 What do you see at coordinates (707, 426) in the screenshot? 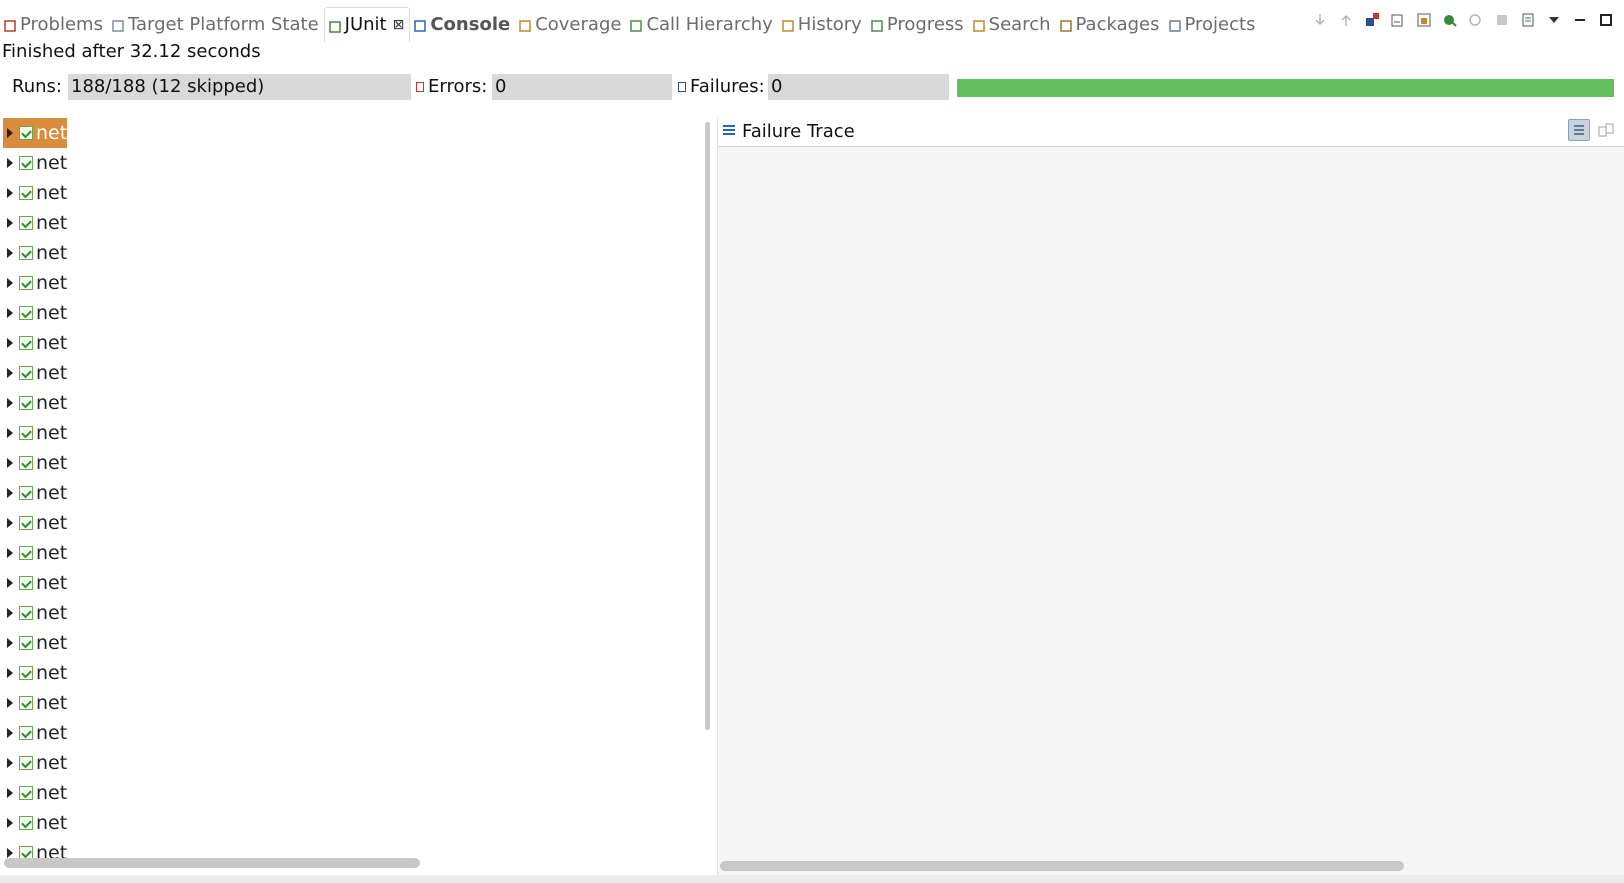
I see `tree-vertical-scrollbar` at bounding box center [707, 426].